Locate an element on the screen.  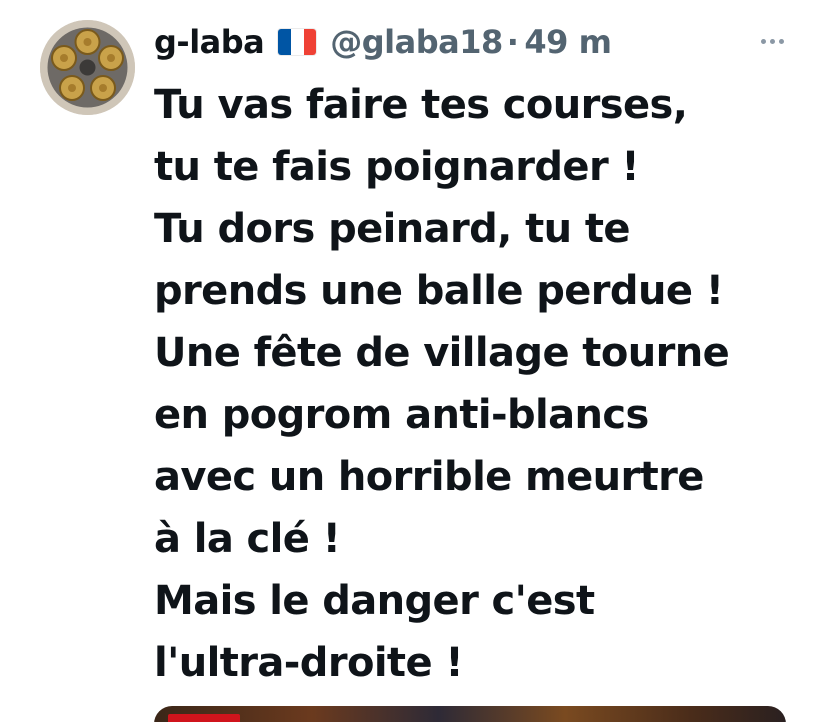
more-options-icon is located at coordinates (772, 41).